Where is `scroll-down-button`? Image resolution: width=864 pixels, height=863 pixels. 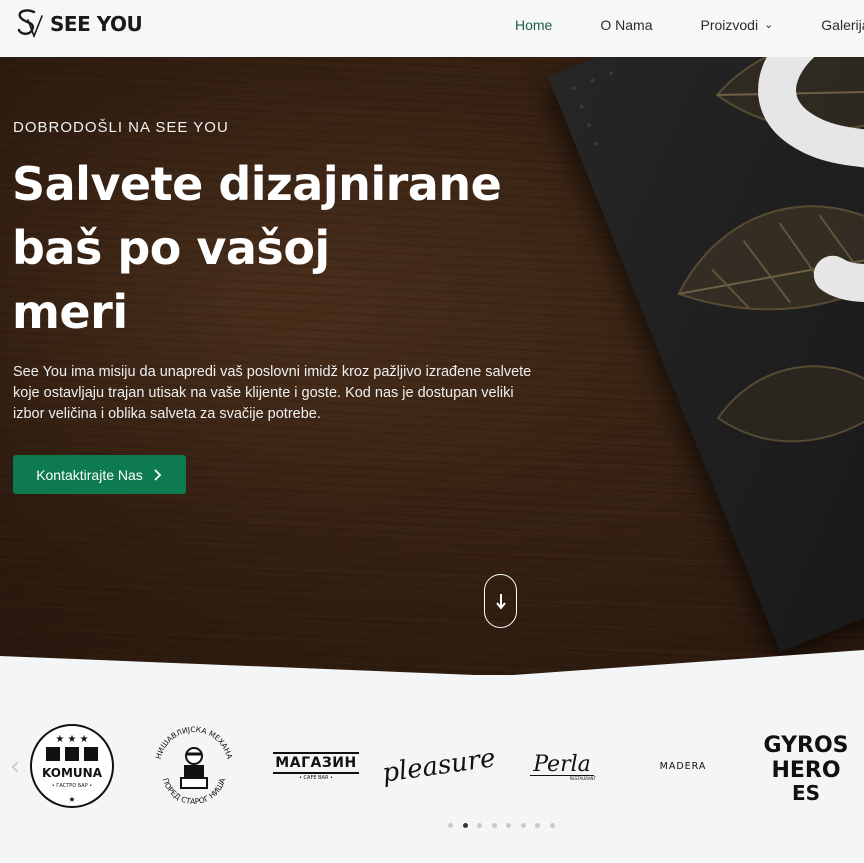 scroll-down-button is located at coordinates (500, 601).